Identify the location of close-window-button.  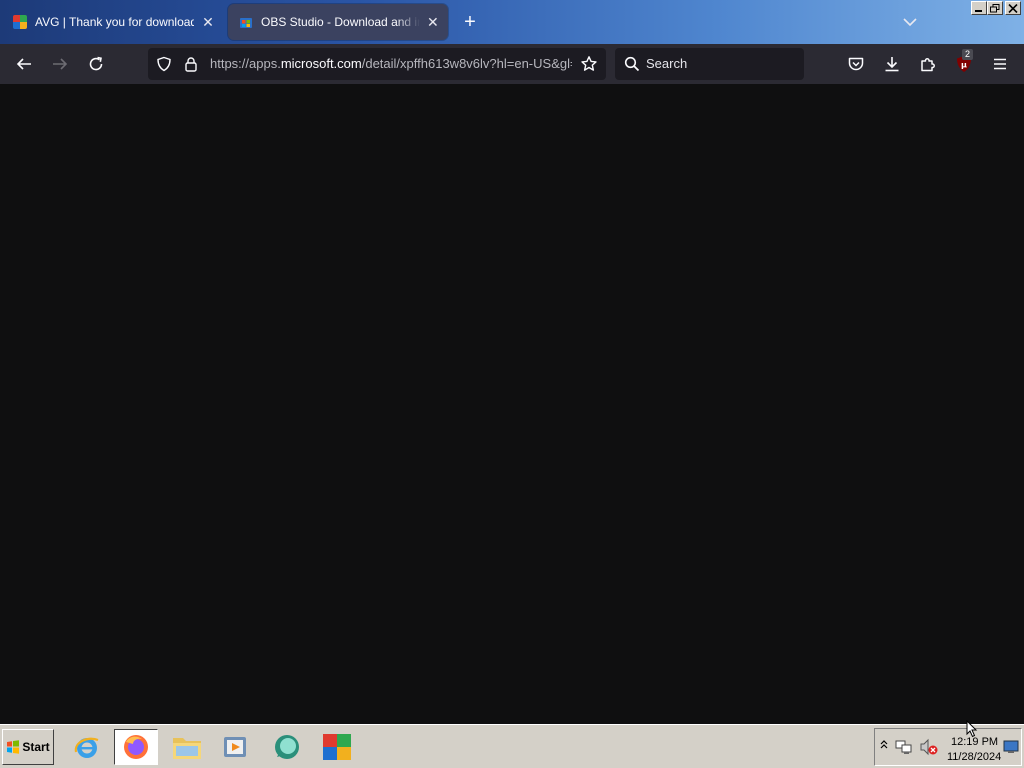
(1013, 8).